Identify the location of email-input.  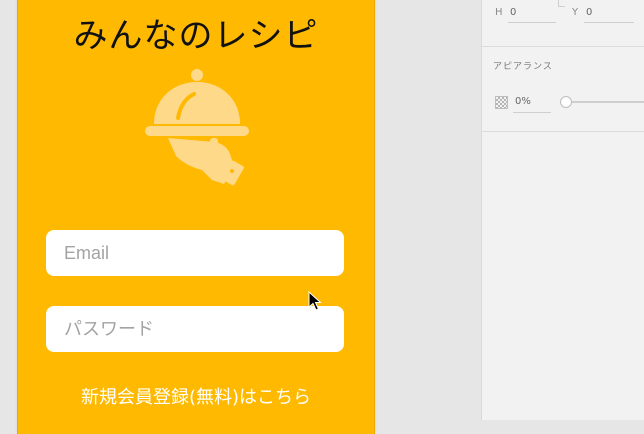
(195, 253).